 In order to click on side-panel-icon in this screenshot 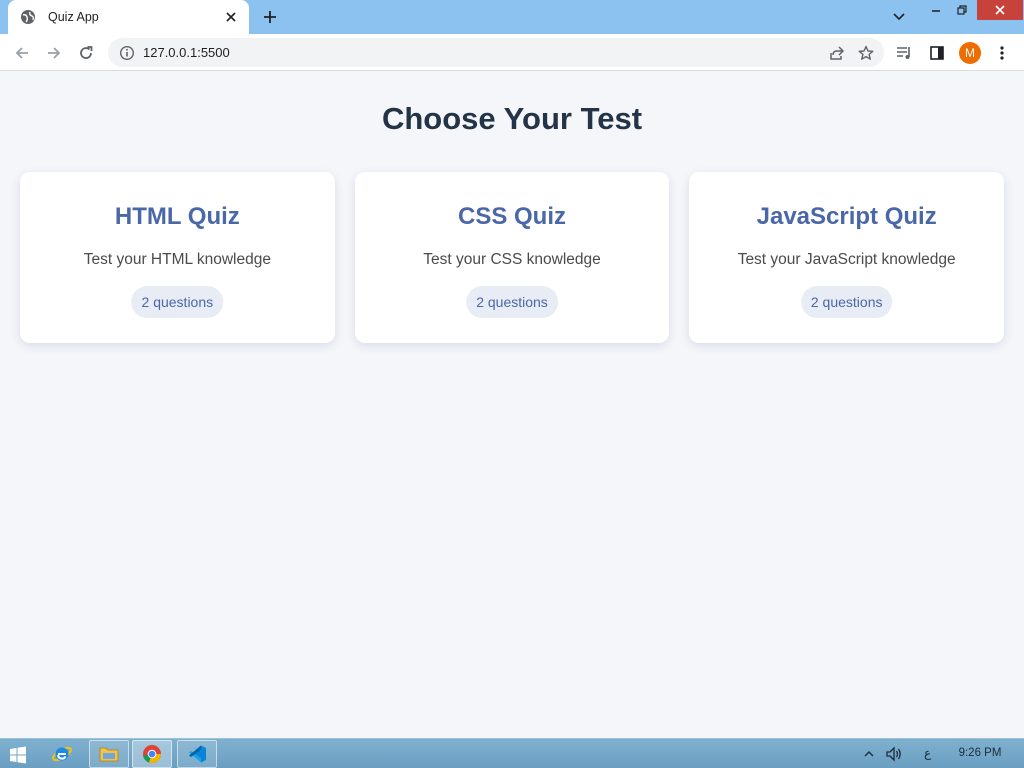, I will do `click(937, 53)`.